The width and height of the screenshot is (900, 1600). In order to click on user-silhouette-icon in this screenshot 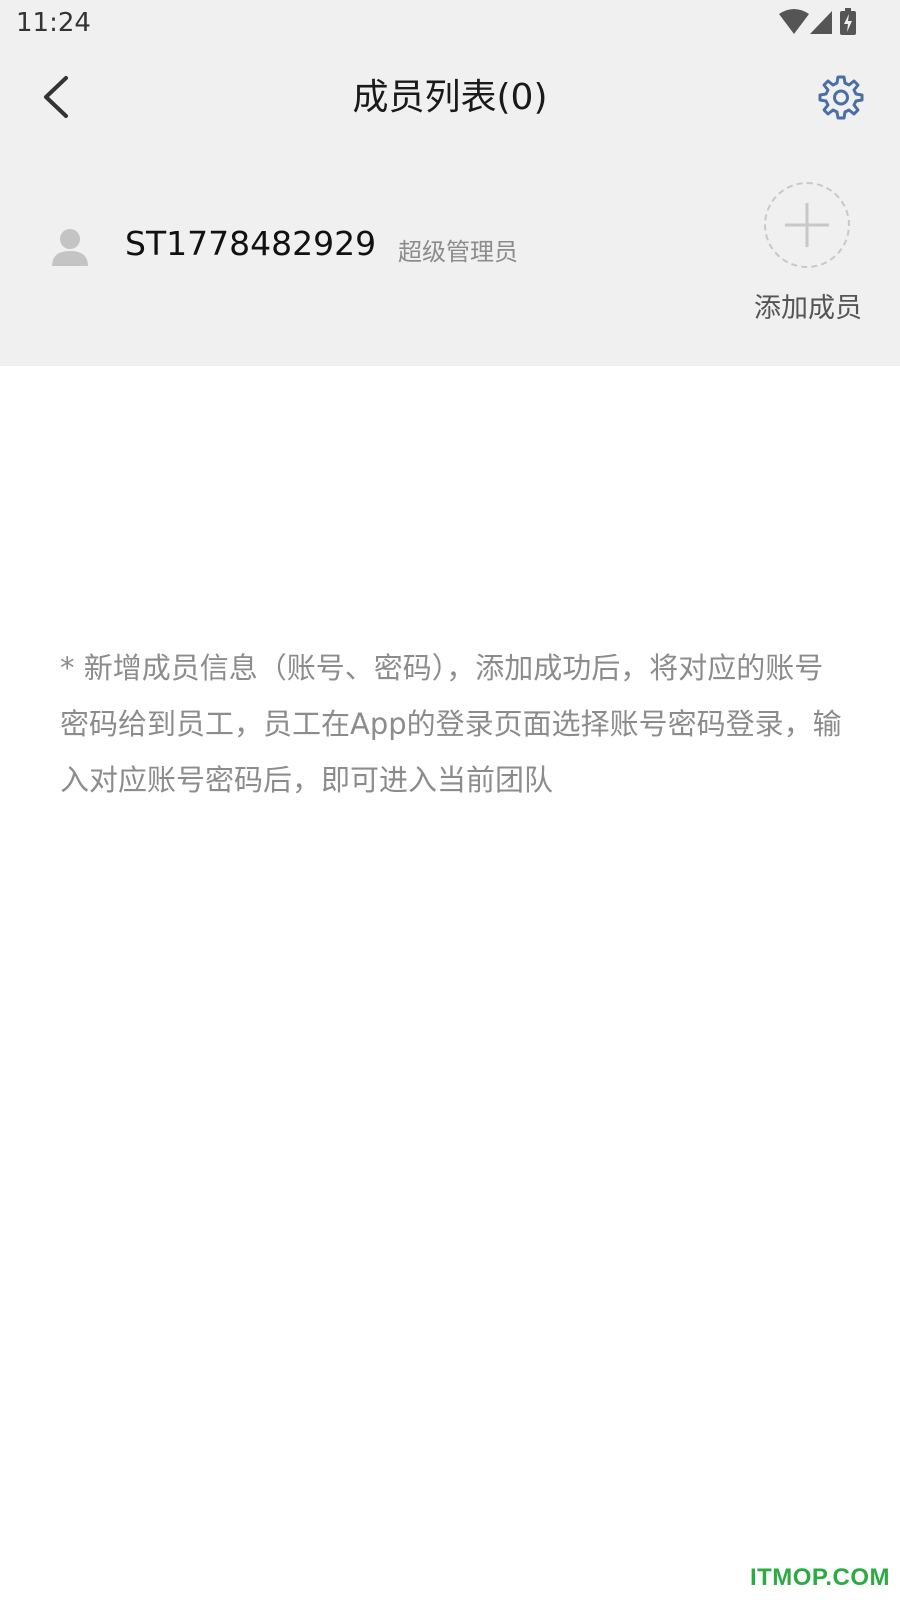, I will do `click(70, 247)`.